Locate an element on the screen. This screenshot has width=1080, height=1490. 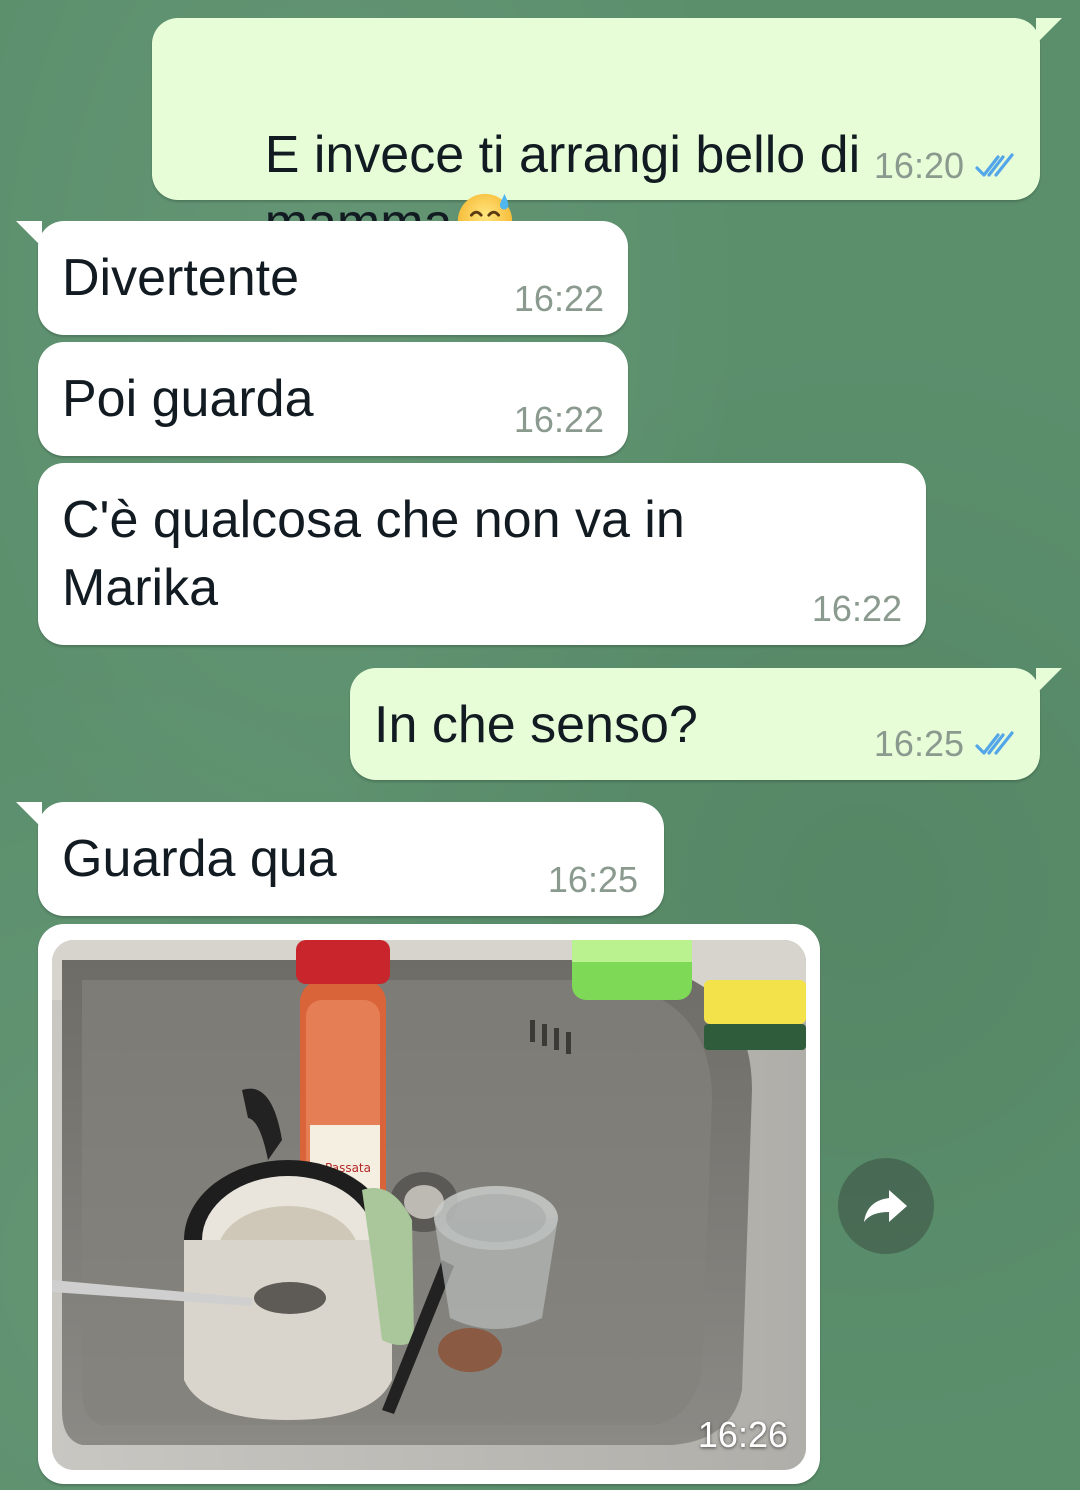
message-time: 16:20 is located at coordinates (918, 165).